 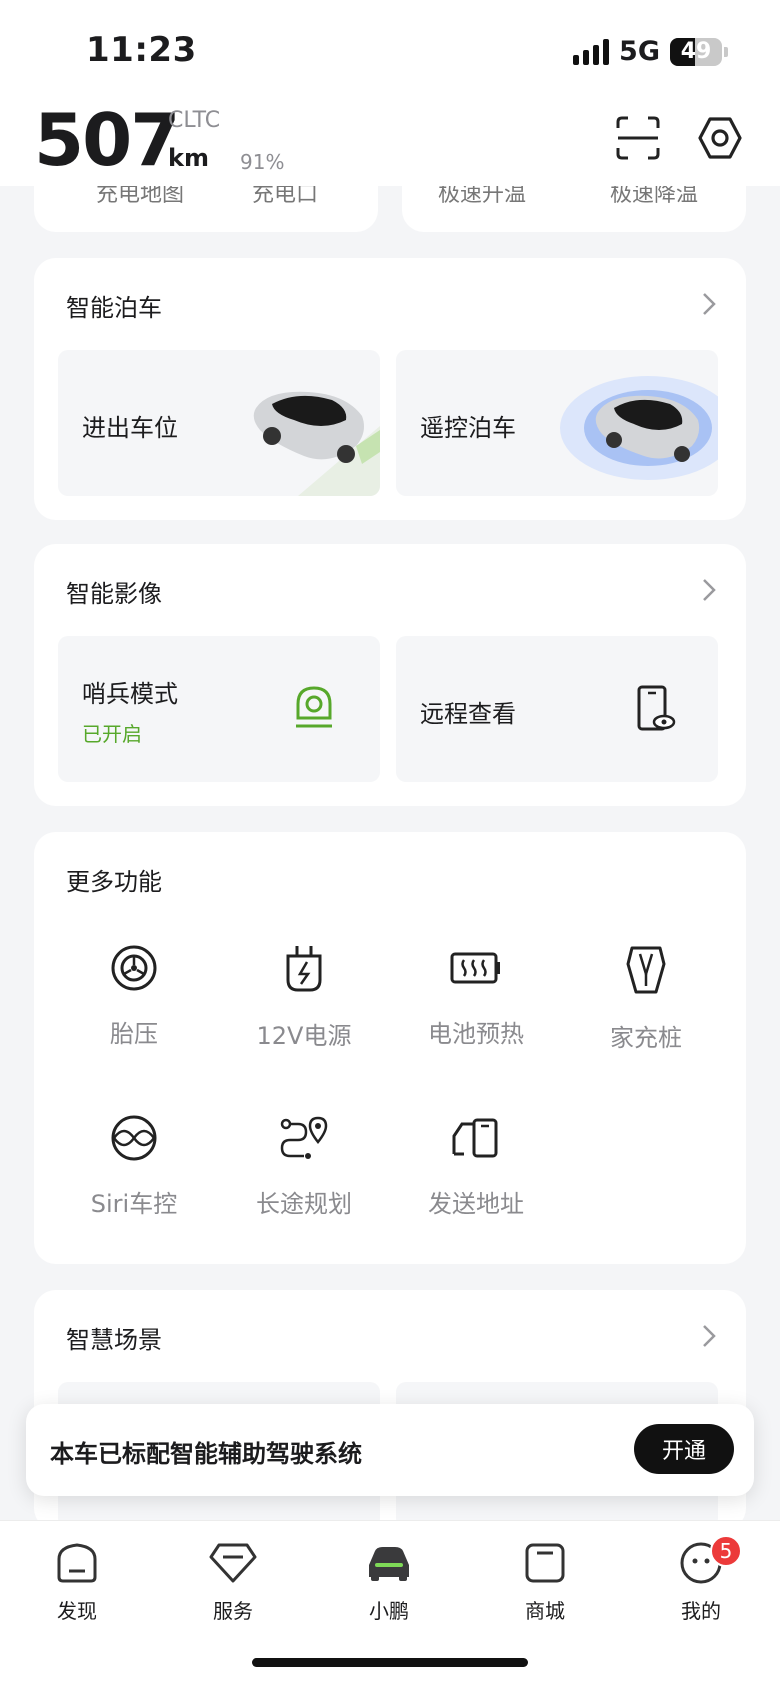 What do you see at coordinates (390, 1450) in the screenshot?
I see `adas-banner: 本车已标配智能辅助驾驶系统 开通` at bounding box center [390, 1450].